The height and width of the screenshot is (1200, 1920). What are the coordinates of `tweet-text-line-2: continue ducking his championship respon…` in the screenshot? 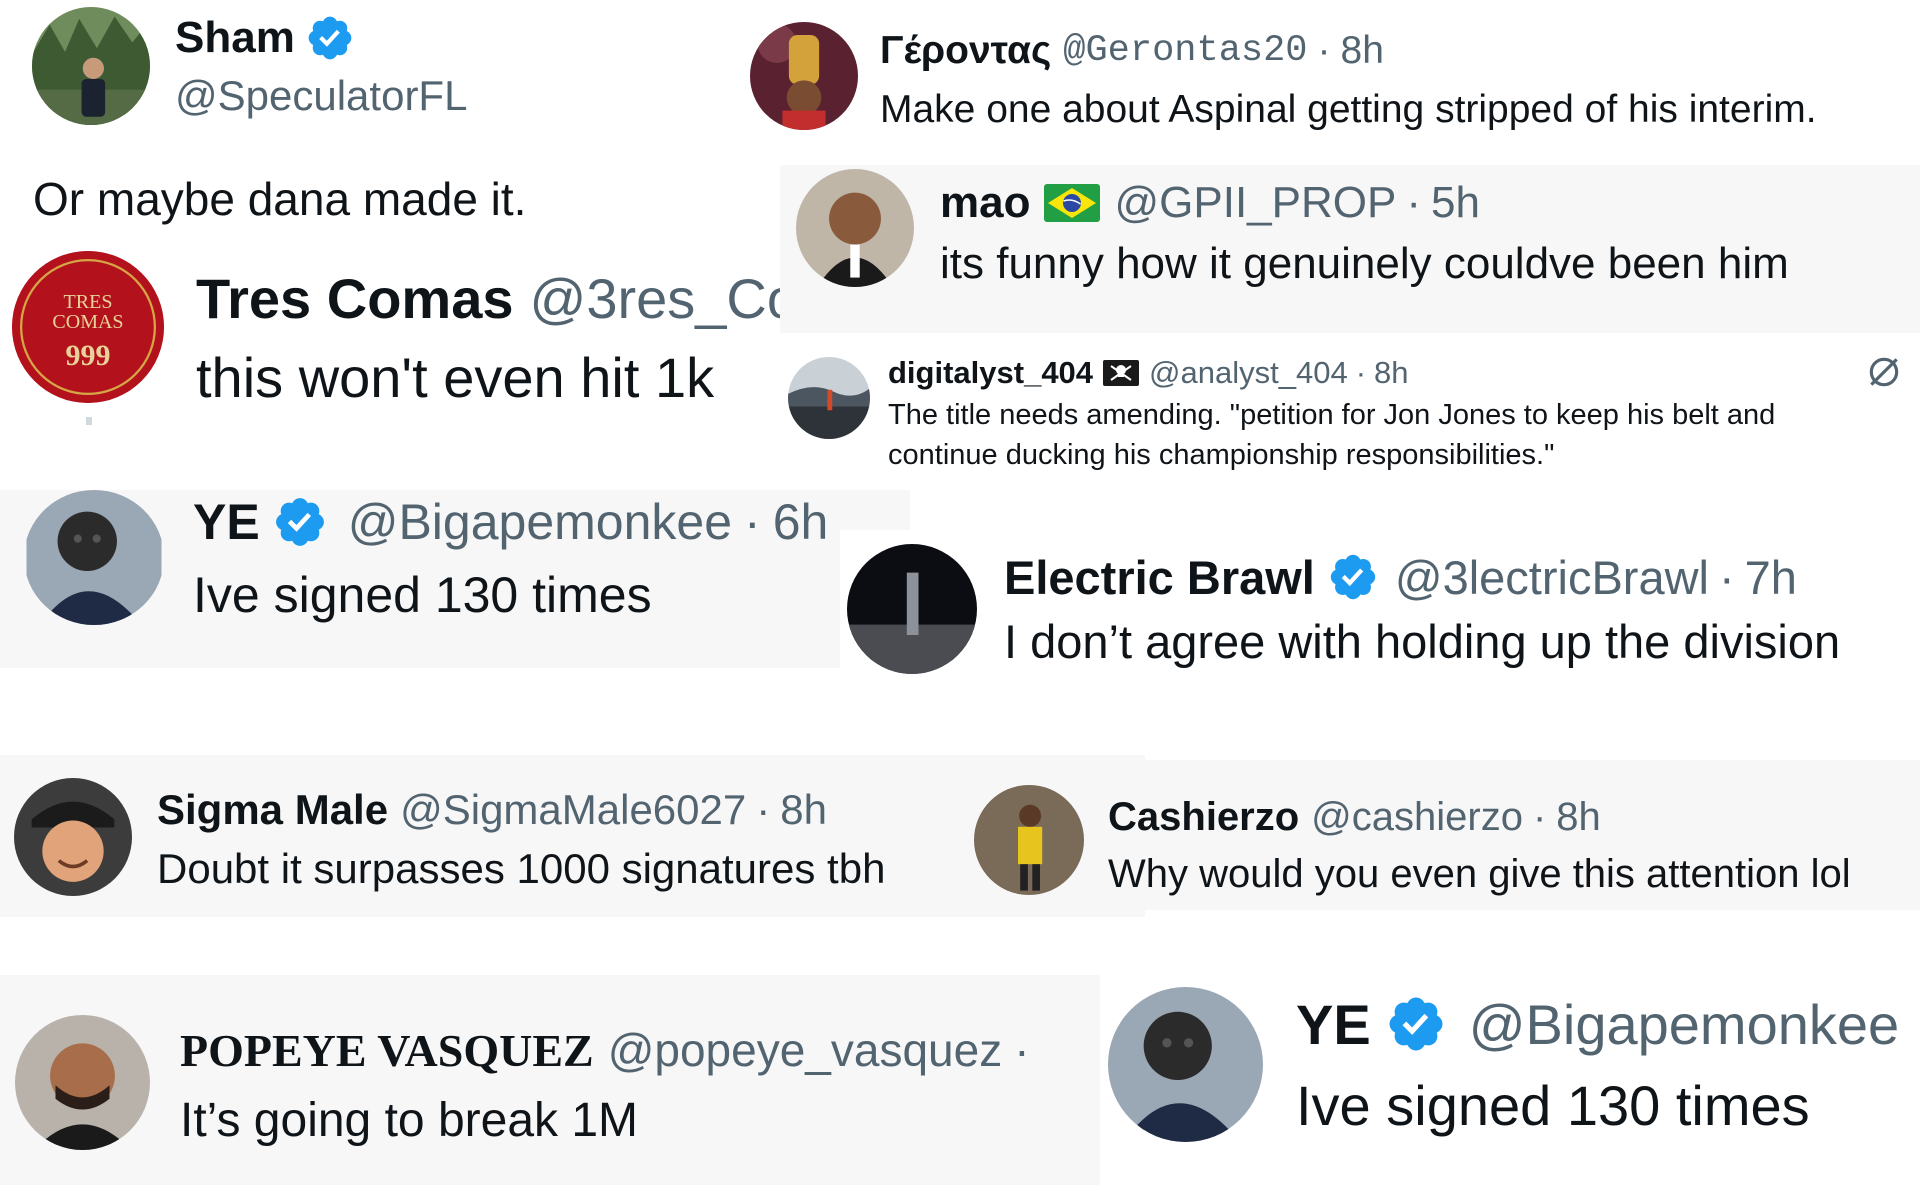 It's located at (1221, 455).